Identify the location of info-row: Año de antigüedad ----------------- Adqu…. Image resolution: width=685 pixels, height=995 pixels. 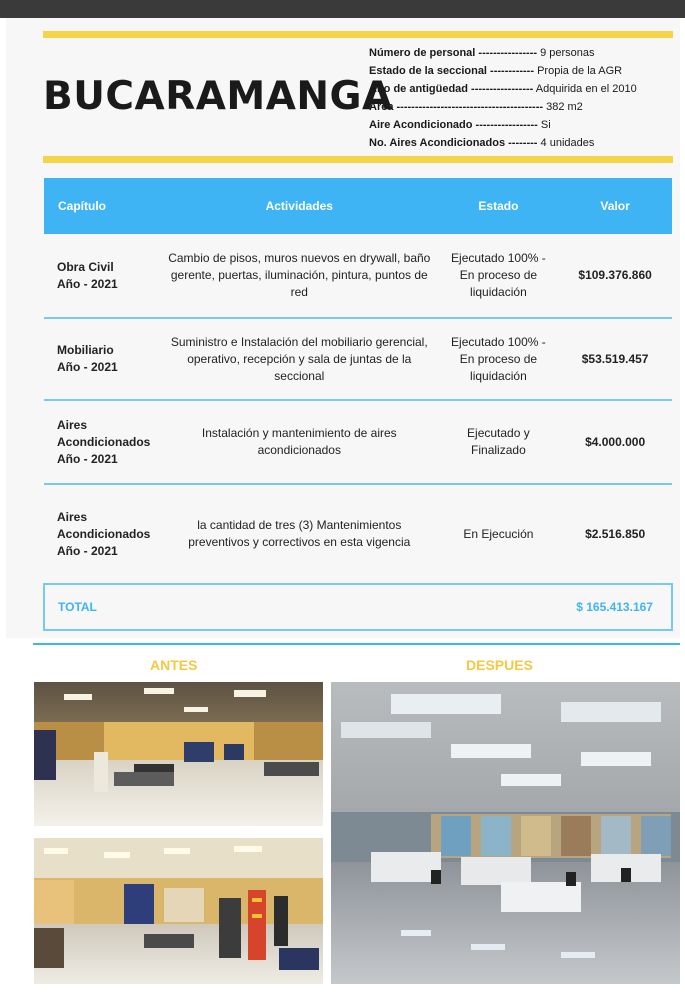
(503, 89).